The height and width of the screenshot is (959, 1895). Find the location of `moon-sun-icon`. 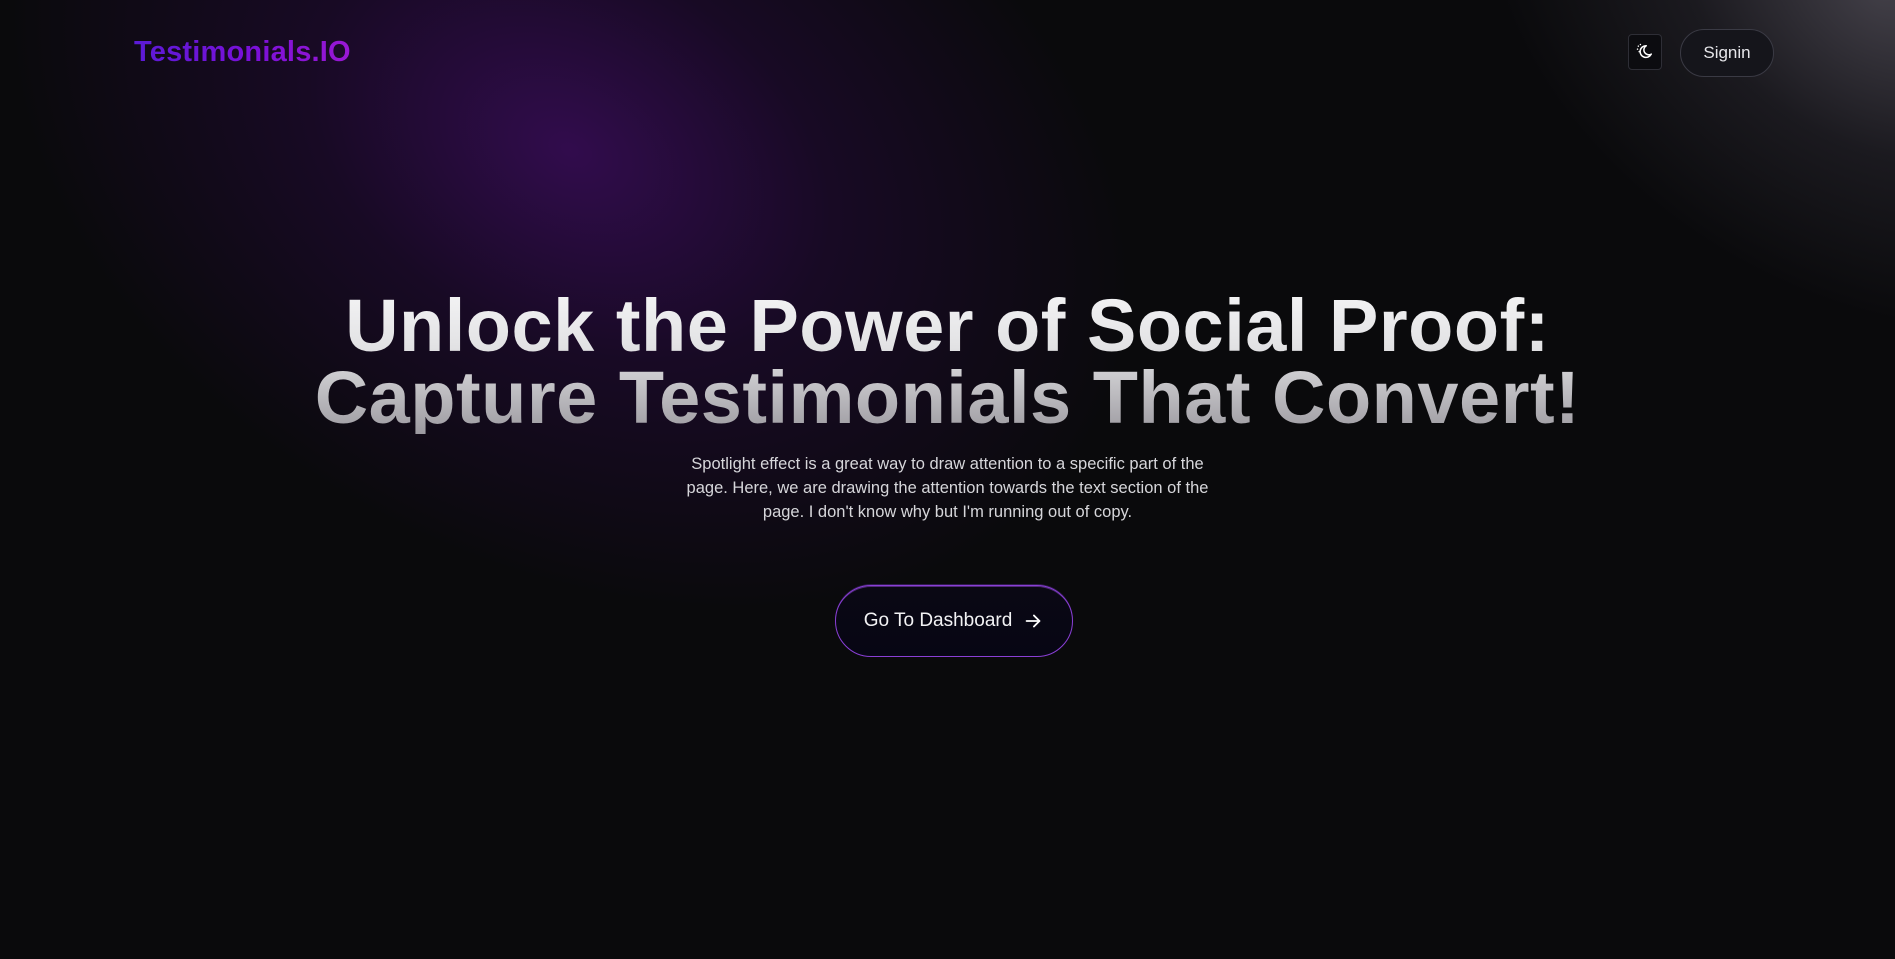

moon-sun-icon is located at coordinates (1644, 51).